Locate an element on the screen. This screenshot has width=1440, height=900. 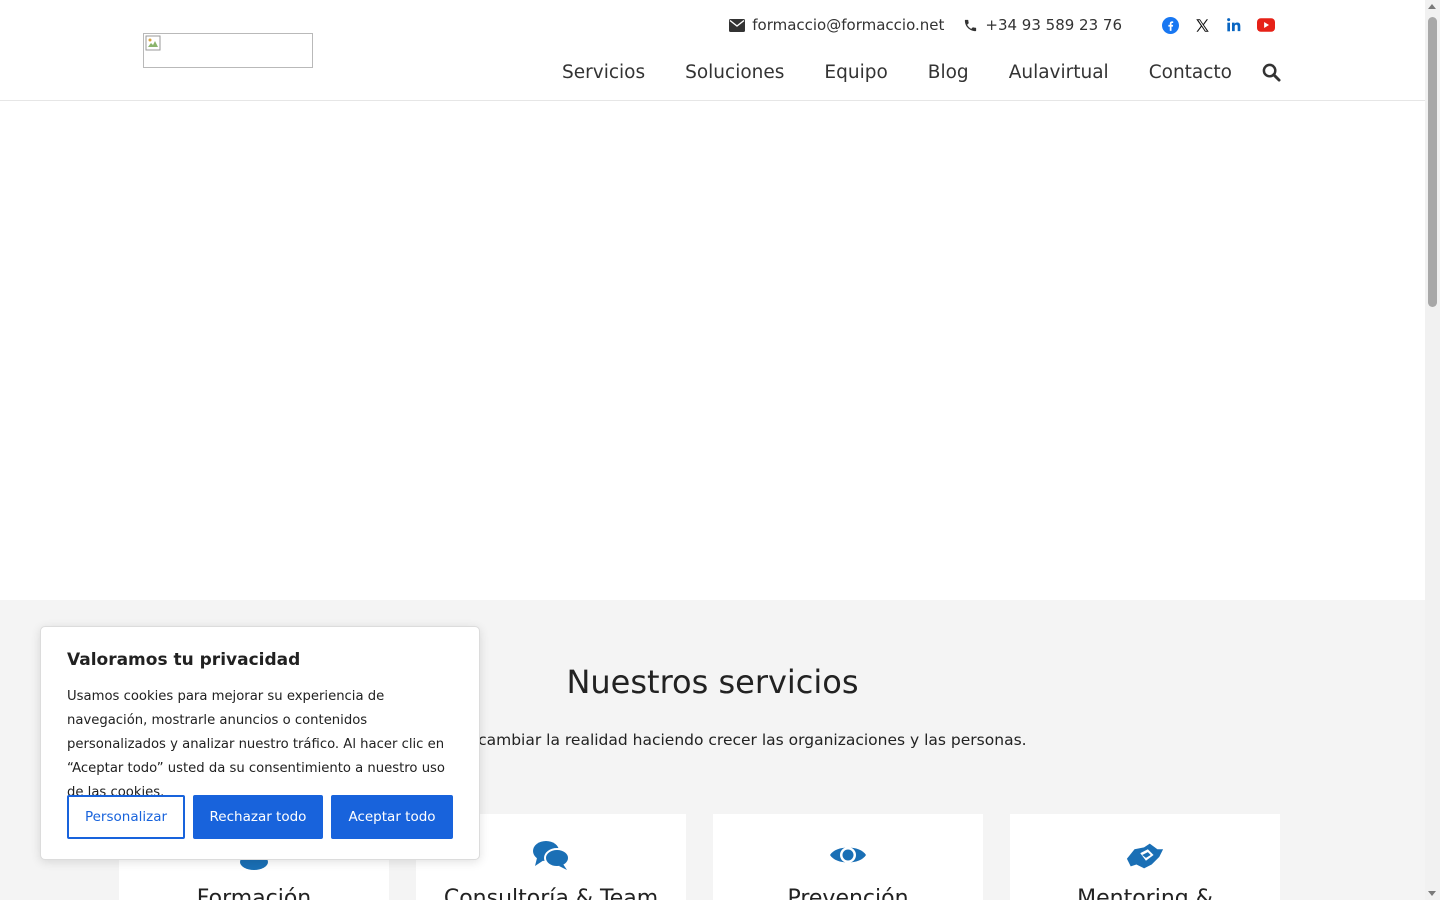
nav-item-blog: Blog is located at coordinates (948, 72).